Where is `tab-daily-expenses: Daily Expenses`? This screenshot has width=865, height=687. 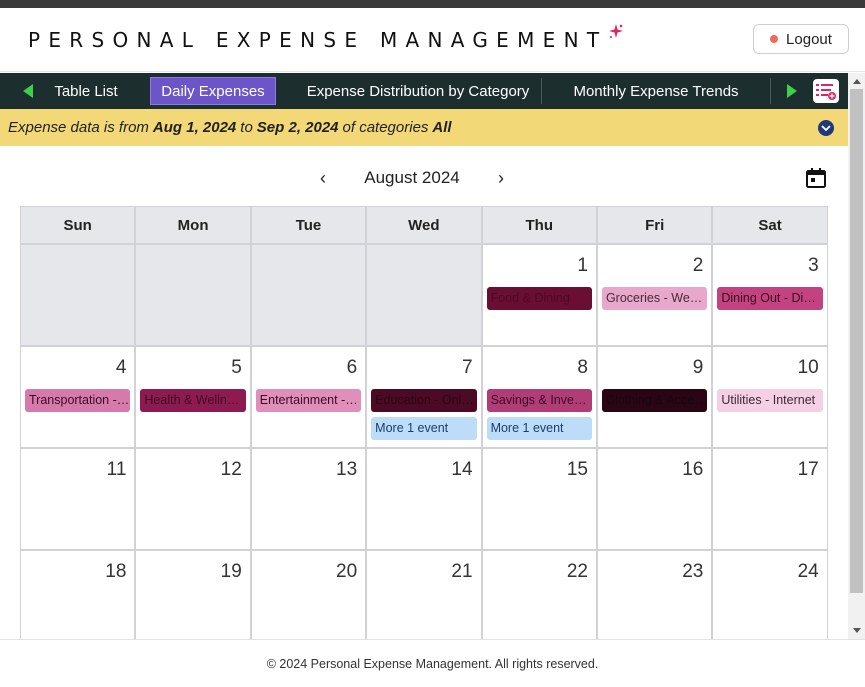
tab-daily-expenses: Daily Expenses is located at coordinates (213, 91).